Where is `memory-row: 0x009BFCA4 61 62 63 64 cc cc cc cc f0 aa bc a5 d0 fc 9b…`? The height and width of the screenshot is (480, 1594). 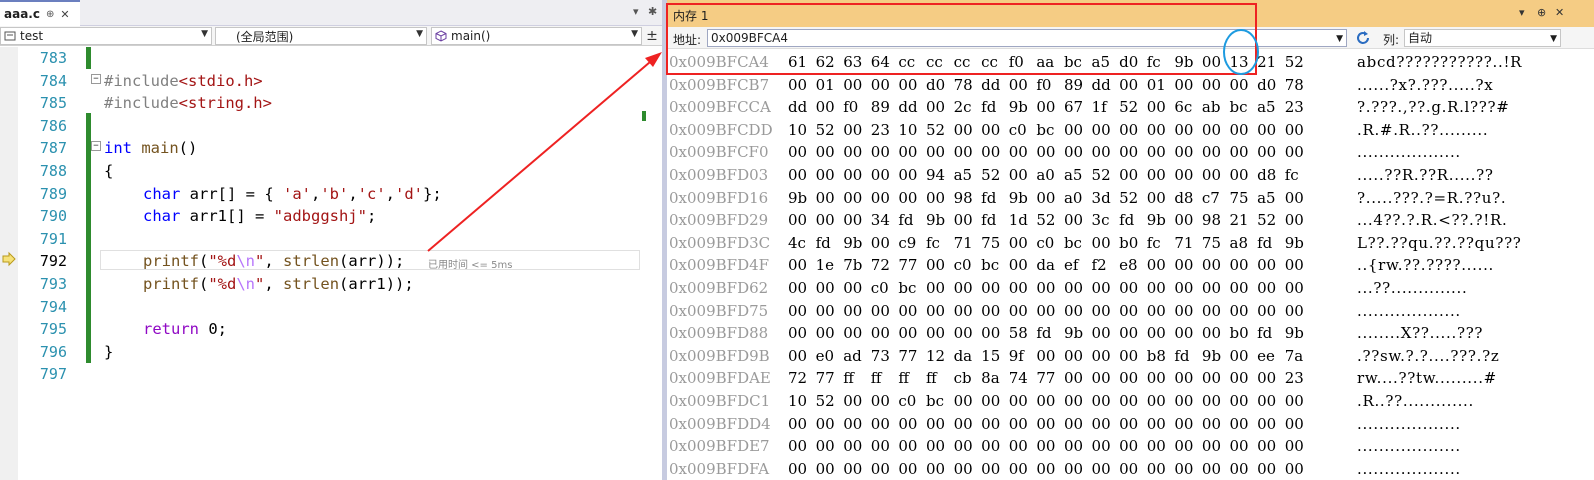
memory-row: 0x009BFCA4 61 62 63 64 cc cc cc cc f0 aa bc a5 d0 fc 9b… is located at coordinates (1130, 62).